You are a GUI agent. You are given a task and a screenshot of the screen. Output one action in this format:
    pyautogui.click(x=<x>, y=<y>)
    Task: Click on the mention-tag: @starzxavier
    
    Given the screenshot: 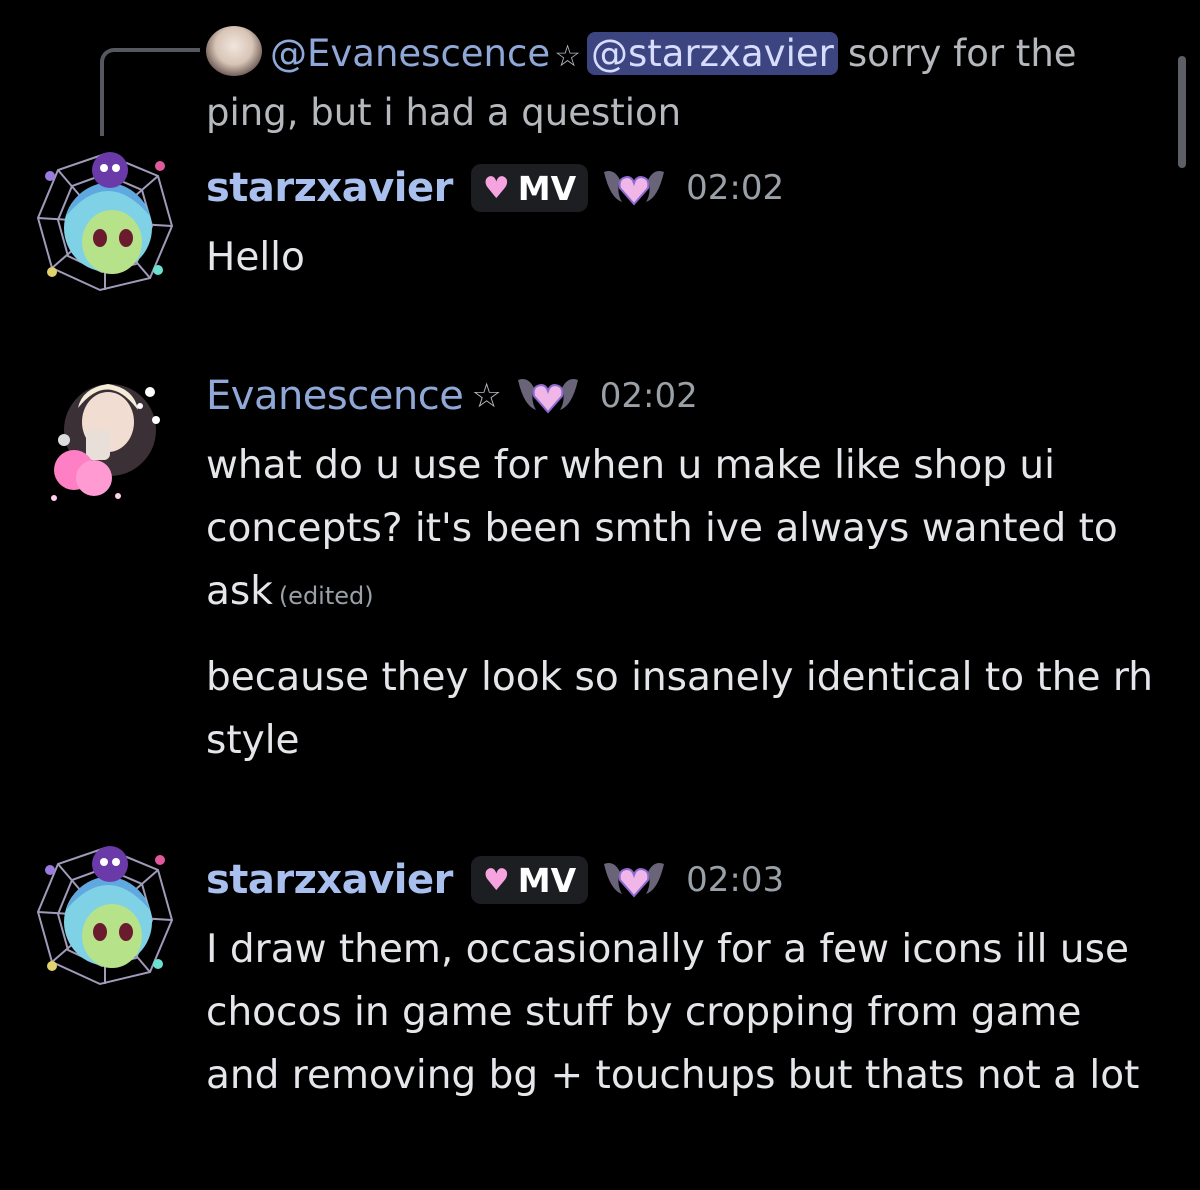 What is the action you would take?
    pyautogui.click(x=712, y=53)
    